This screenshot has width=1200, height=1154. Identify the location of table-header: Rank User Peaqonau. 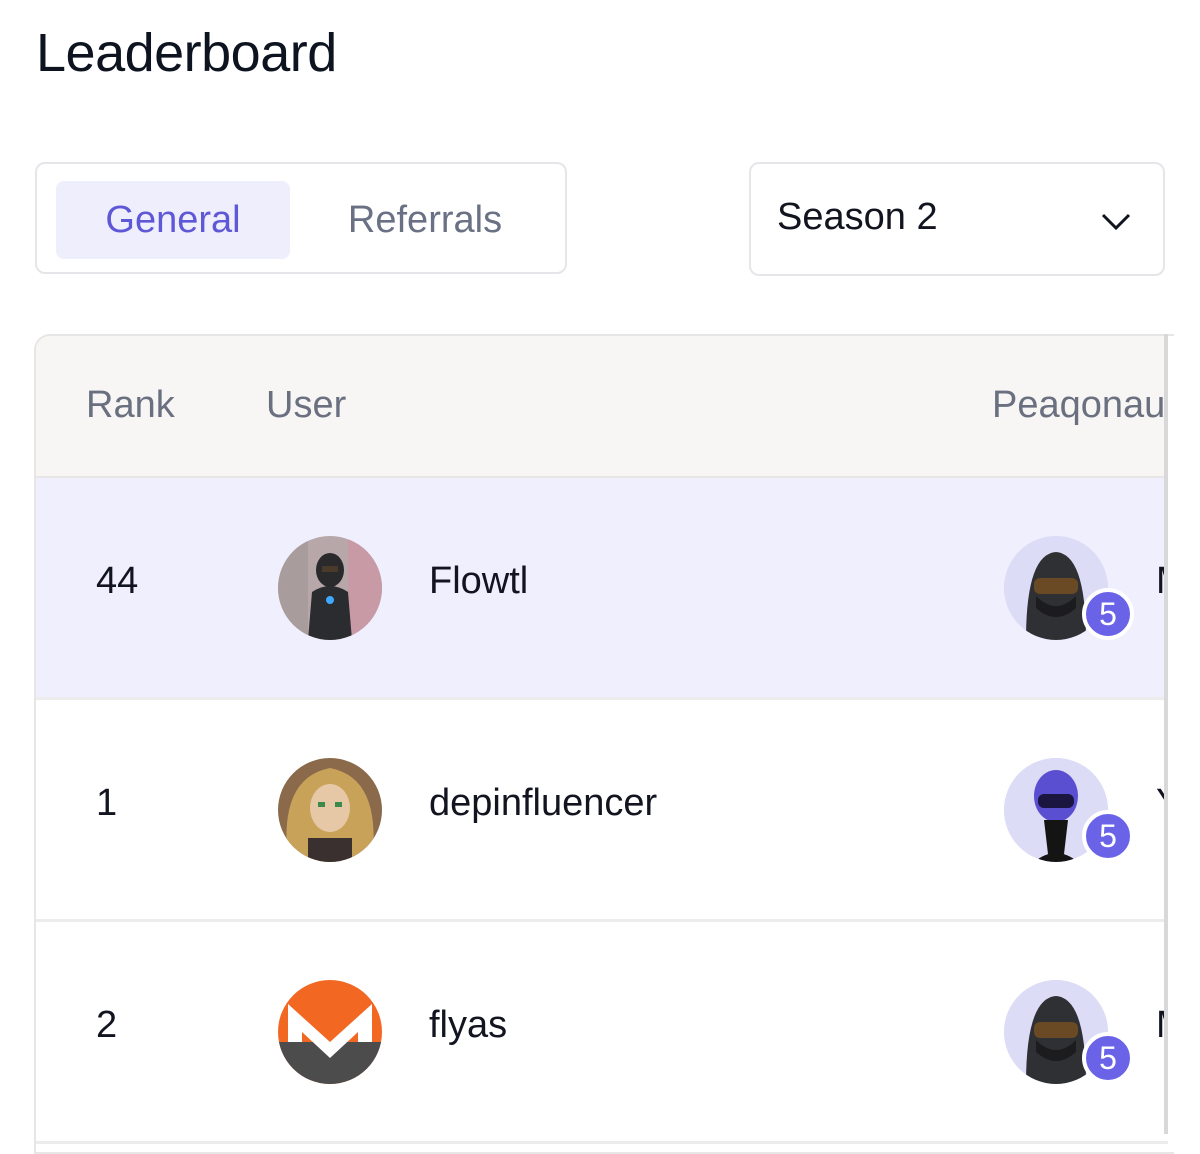
(602, 407).